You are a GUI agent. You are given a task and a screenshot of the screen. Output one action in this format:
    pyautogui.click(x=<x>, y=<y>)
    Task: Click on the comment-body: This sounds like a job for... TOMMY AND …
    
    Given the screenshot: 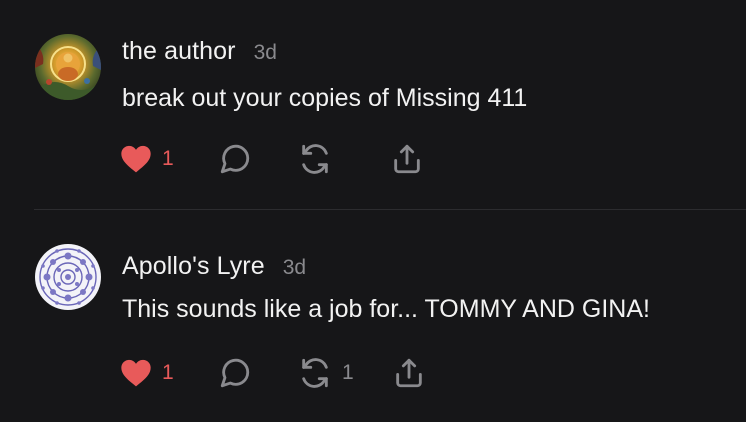 What is the action you would take?
    pyautogui.click(x=386, y=309)
    